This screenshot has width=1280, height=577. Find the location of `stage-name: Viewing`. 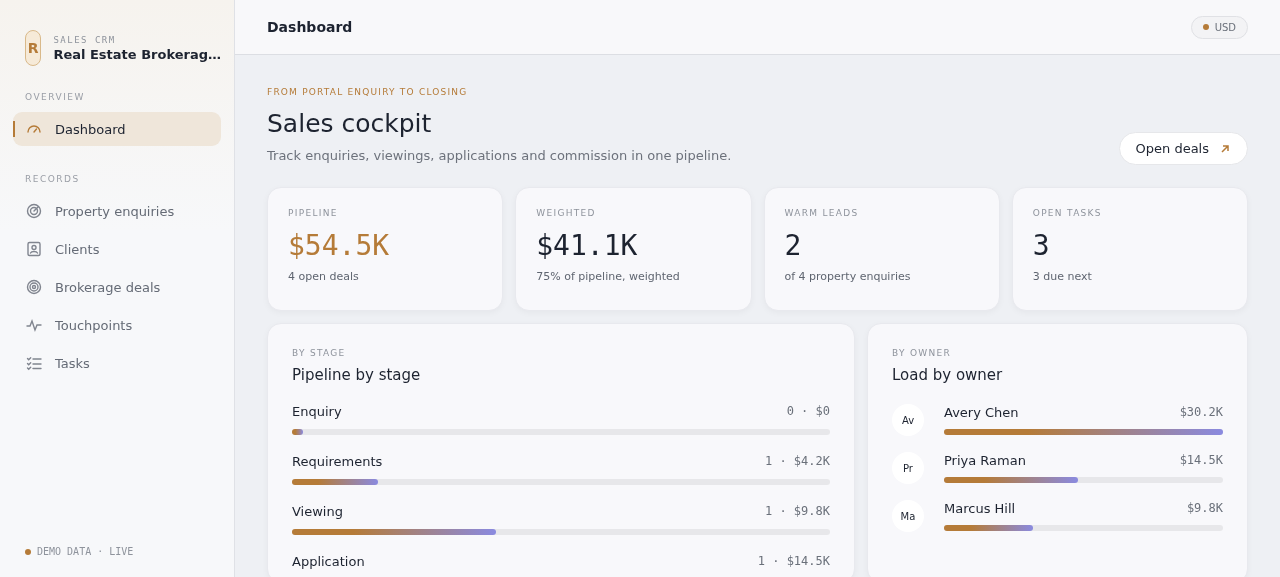

stage-name: Viewing is located at coordinates (317, 511).